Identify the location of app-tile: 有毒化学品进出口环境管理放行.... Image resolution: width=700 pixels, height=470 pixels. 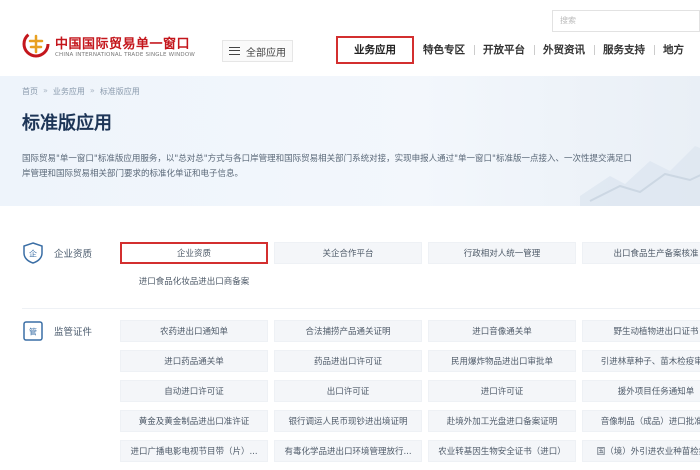
(348, 451).